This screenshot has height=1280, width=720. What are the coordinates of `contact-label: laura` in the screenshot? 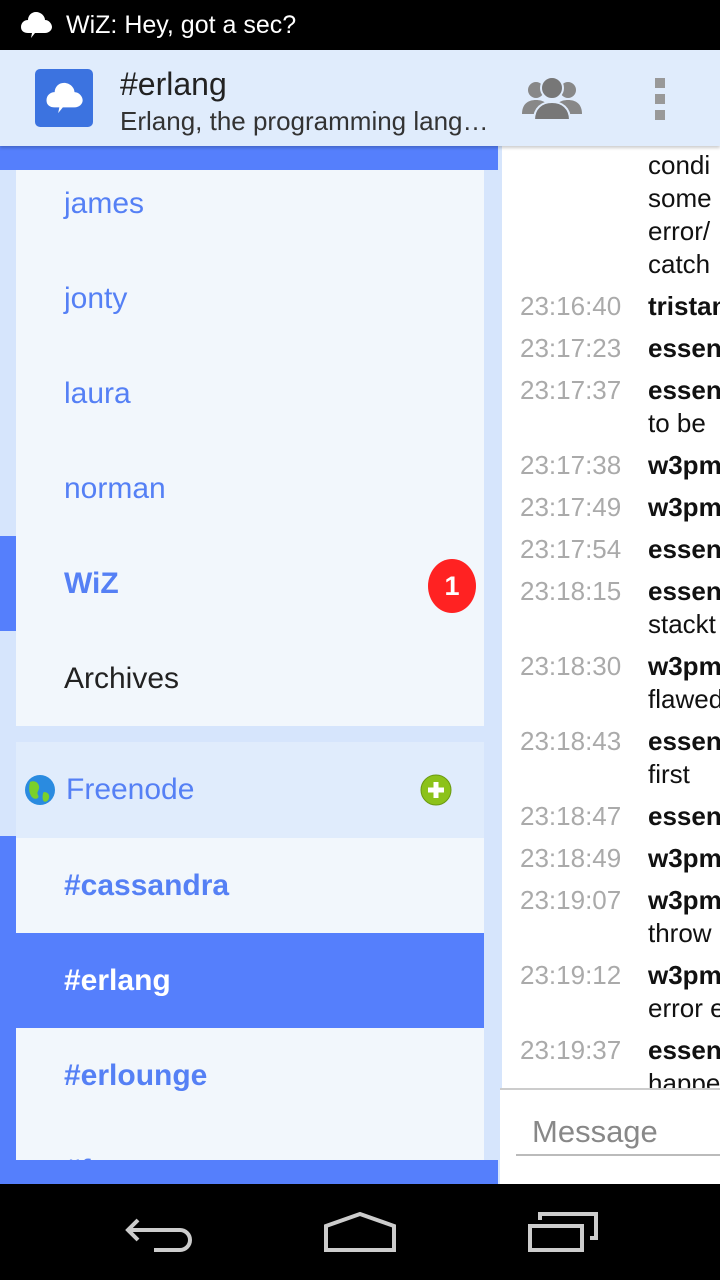 It's located at (97, 393).